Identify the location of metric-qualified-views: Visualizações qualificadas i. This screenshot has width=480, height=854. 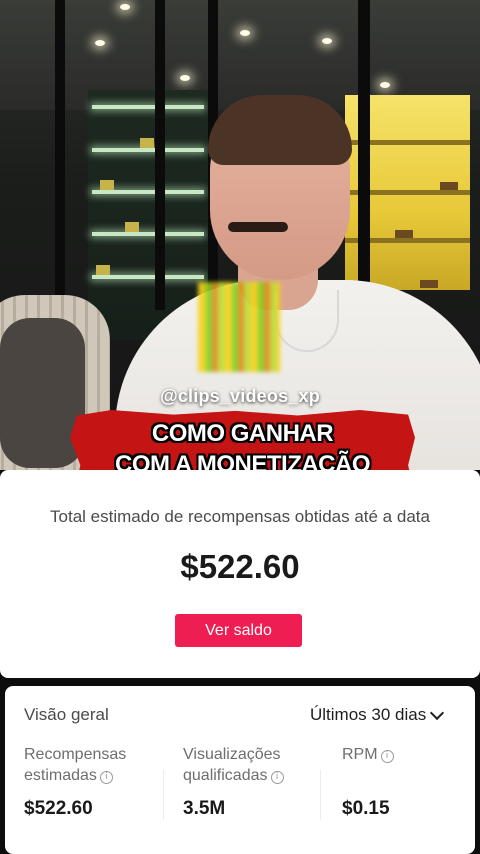
(233, 765).